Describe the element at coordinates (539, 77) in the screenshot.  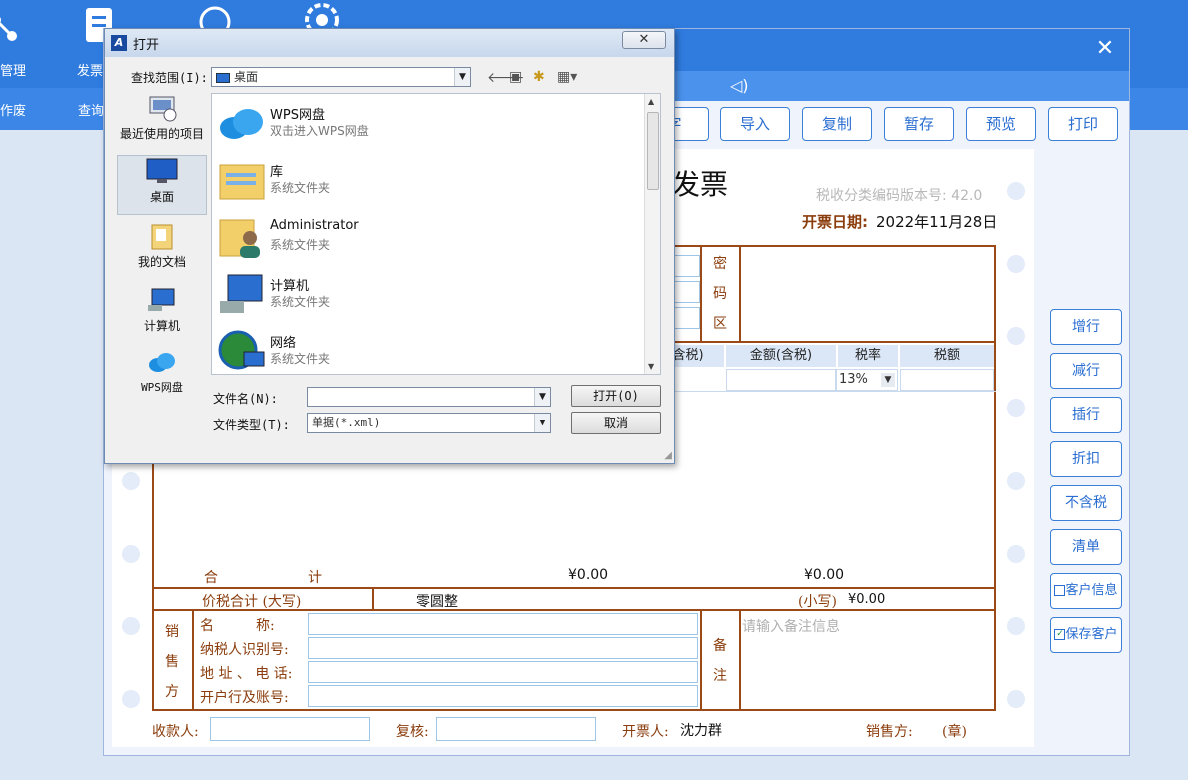
I see `new-folder-icon: ✱` at that location.